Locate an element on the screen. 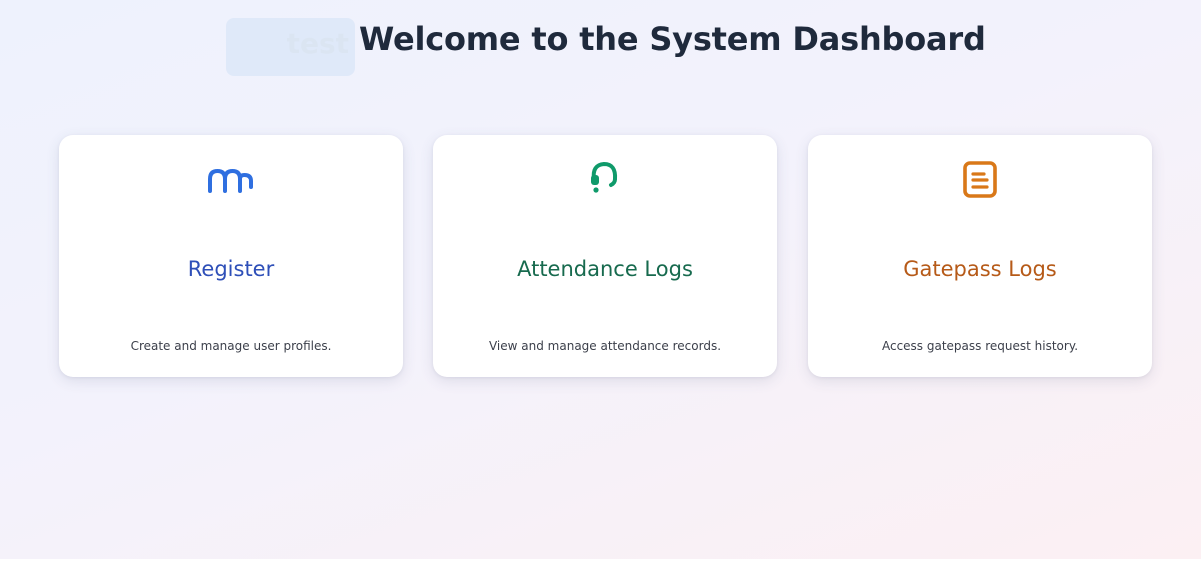  clipboard-icon is located at coordinates (980, 179).